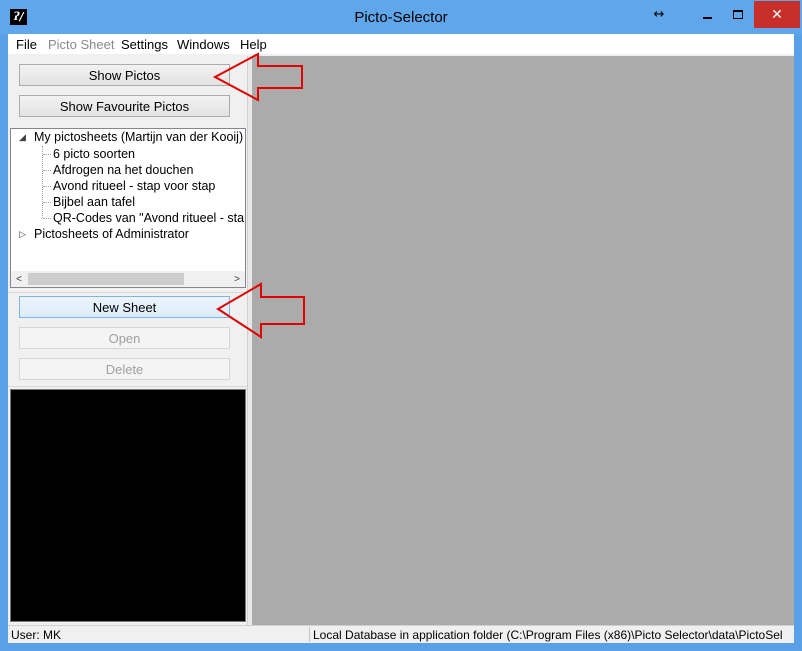 The height and width of the screenshot is (651, 802). I want to click on tree-node-sheet: Avond ritueel - stap voor stap, so click(128, 186).